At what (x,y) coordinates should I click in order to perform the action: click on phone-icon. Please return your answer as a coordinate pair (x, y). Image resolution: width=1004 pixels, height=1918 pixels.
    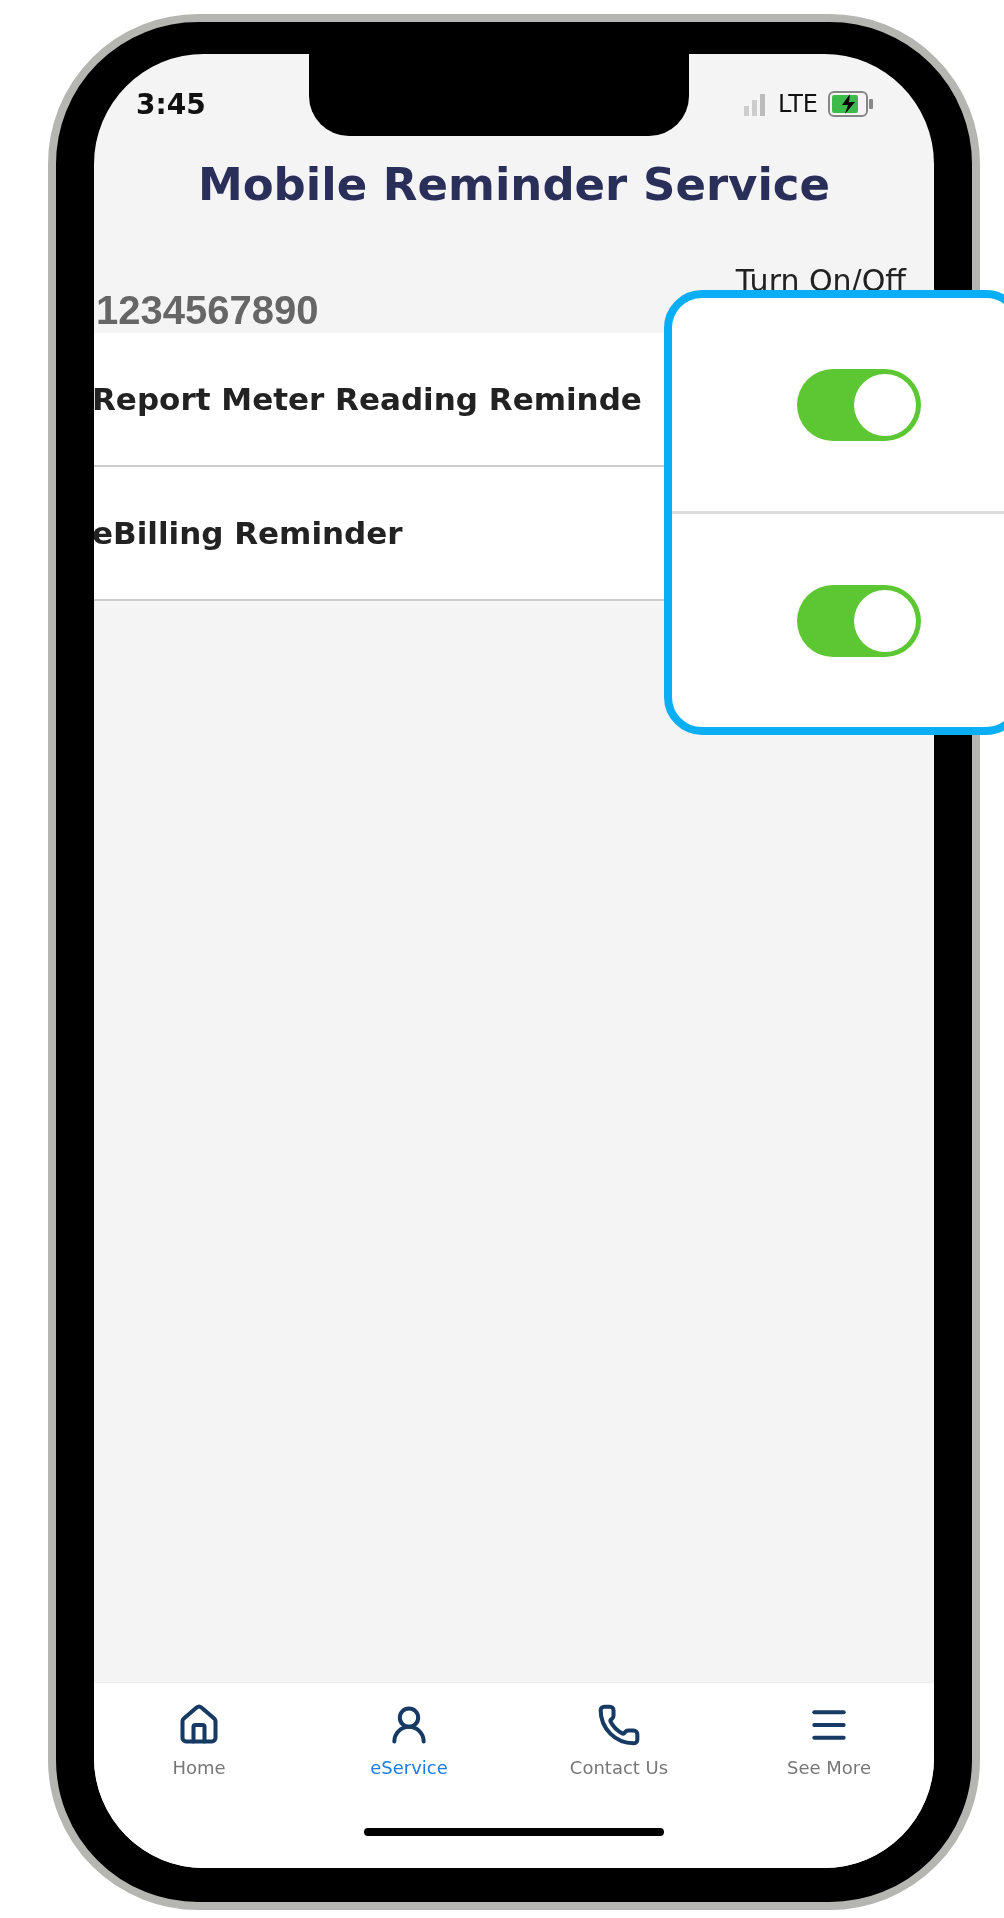
    Looking at the image, I should click on (619, 1725).